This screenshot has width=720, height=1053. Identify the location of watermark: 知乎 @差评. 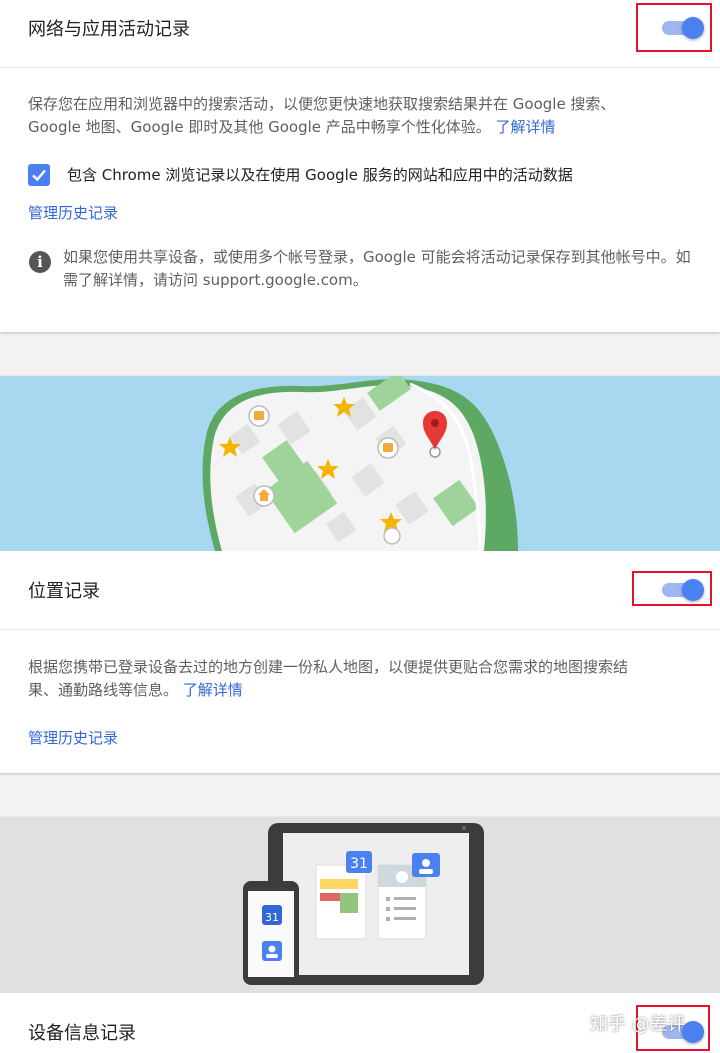
(638, 1024).